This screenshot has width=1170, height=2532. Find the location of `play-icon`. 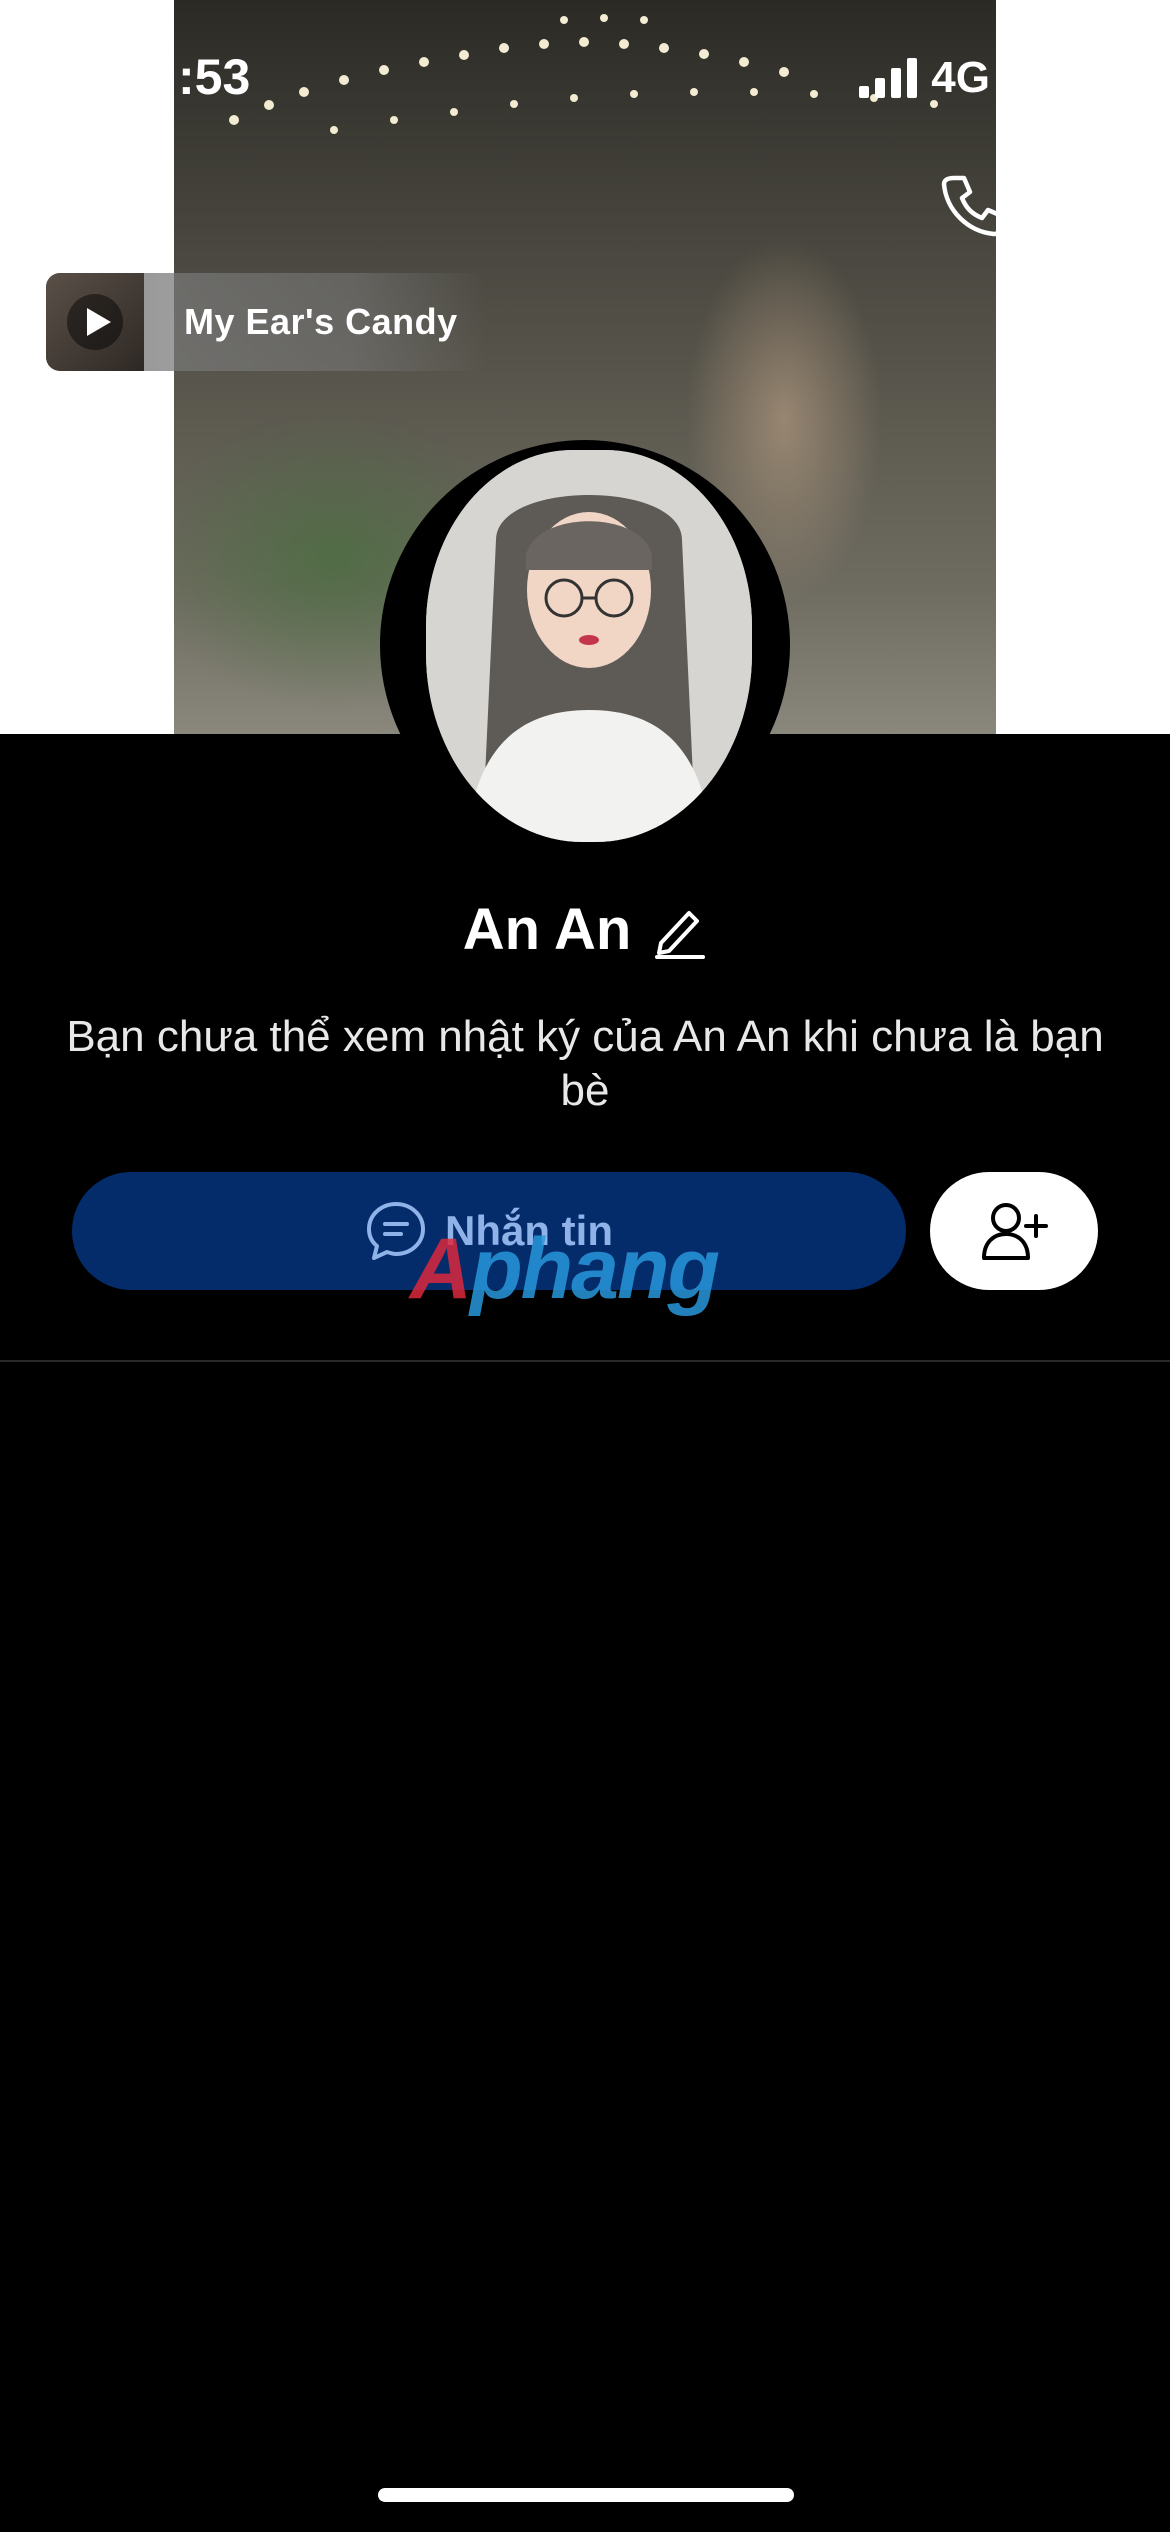

play-icon is located at coordinates (95, 322).